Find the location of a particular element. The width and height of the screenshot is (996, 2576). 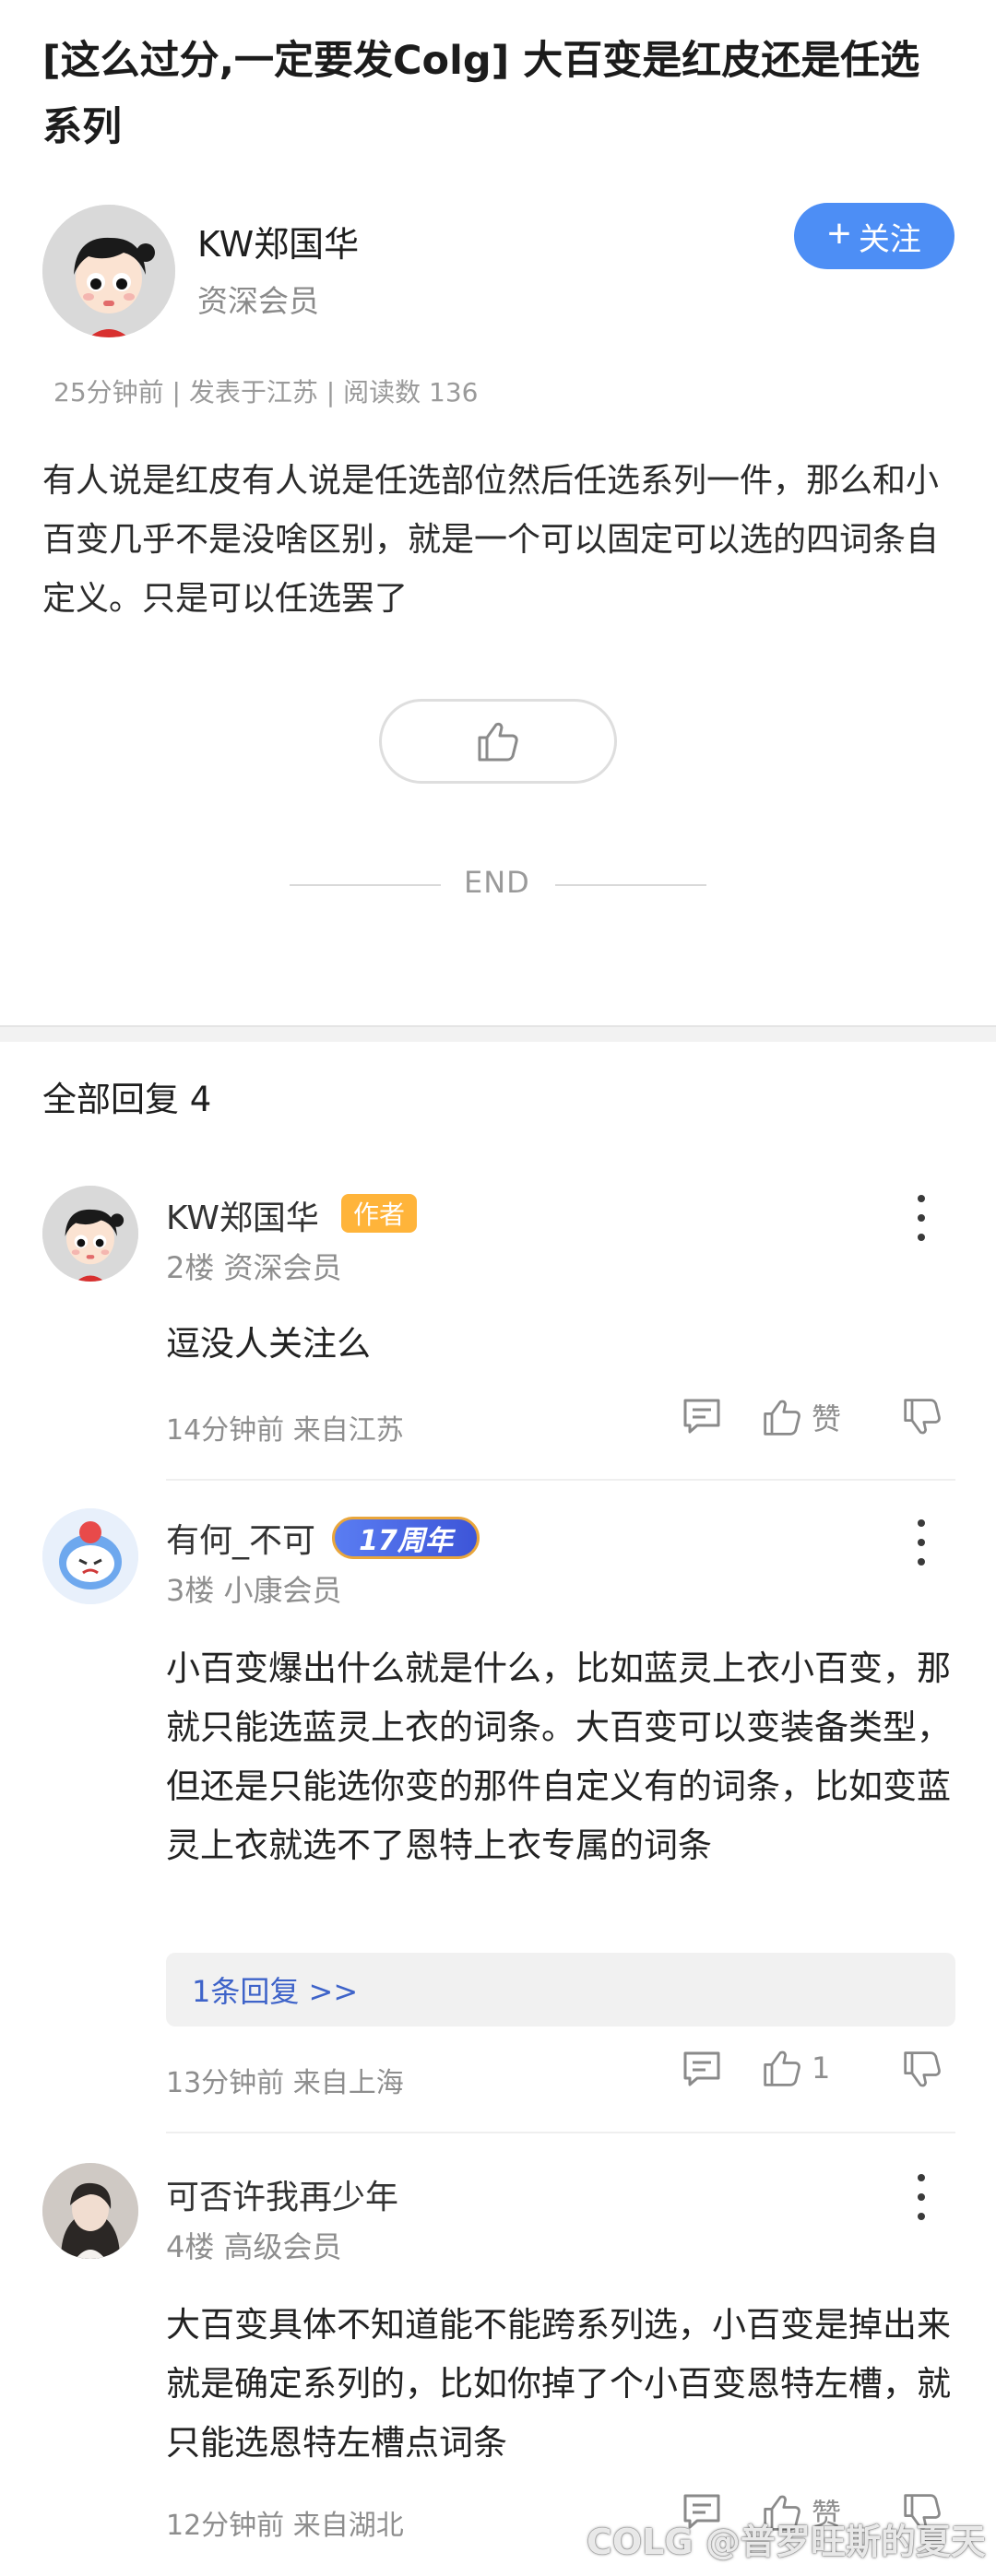

anniversary-badge: 17周年 is located at coordinates (406, 1538).